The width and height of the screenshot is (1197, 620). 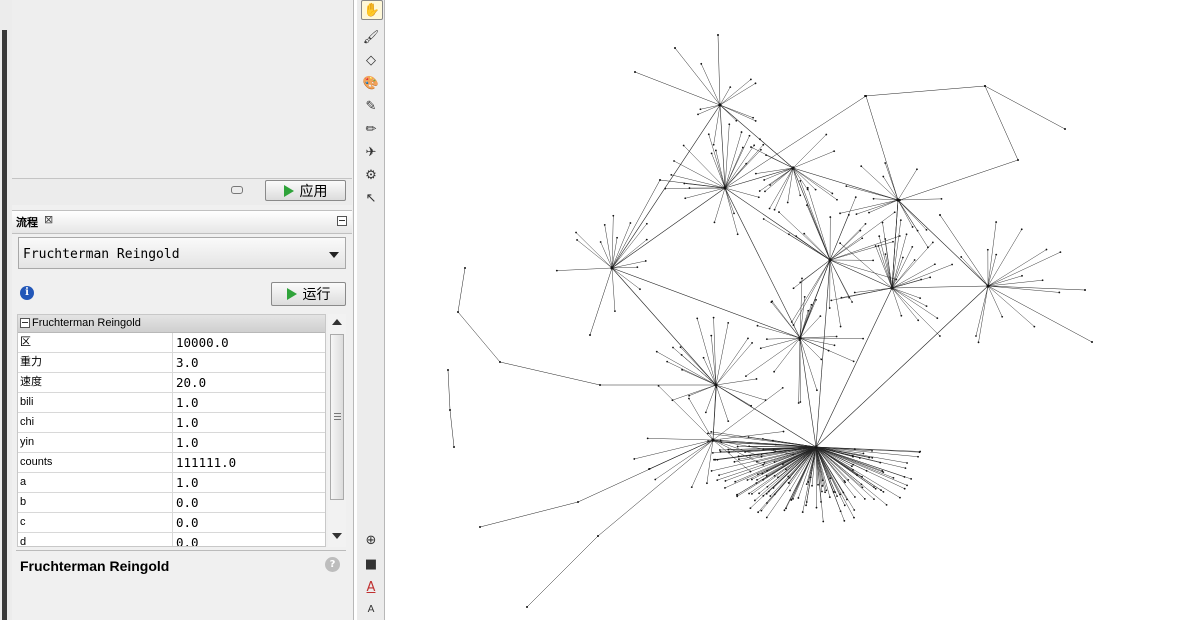 I want to click on scroll-thumb, so click(x=337, y=417).